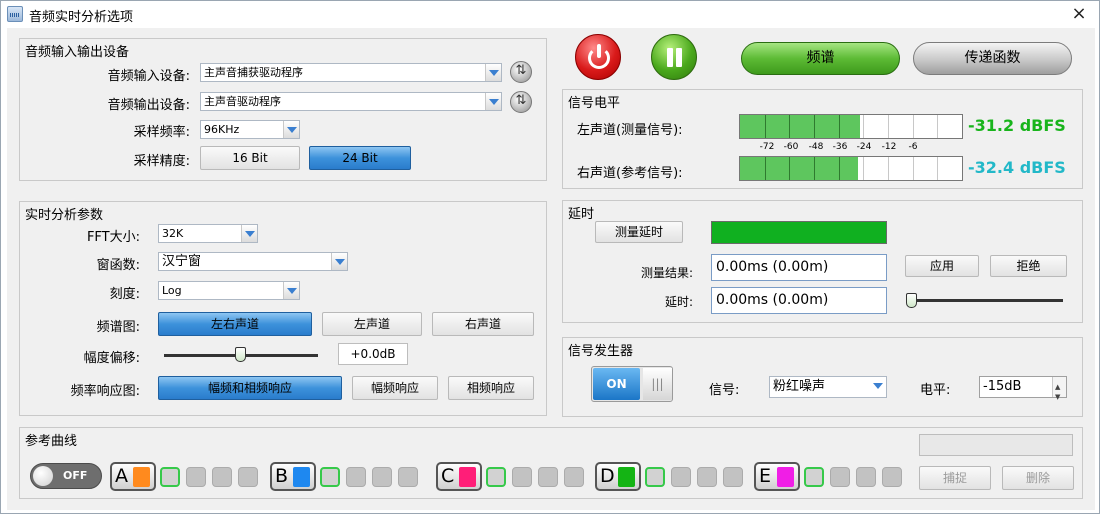 The image size is (1100, 514). I want to click on spinner-arrows-icon, so click(1059, 392).